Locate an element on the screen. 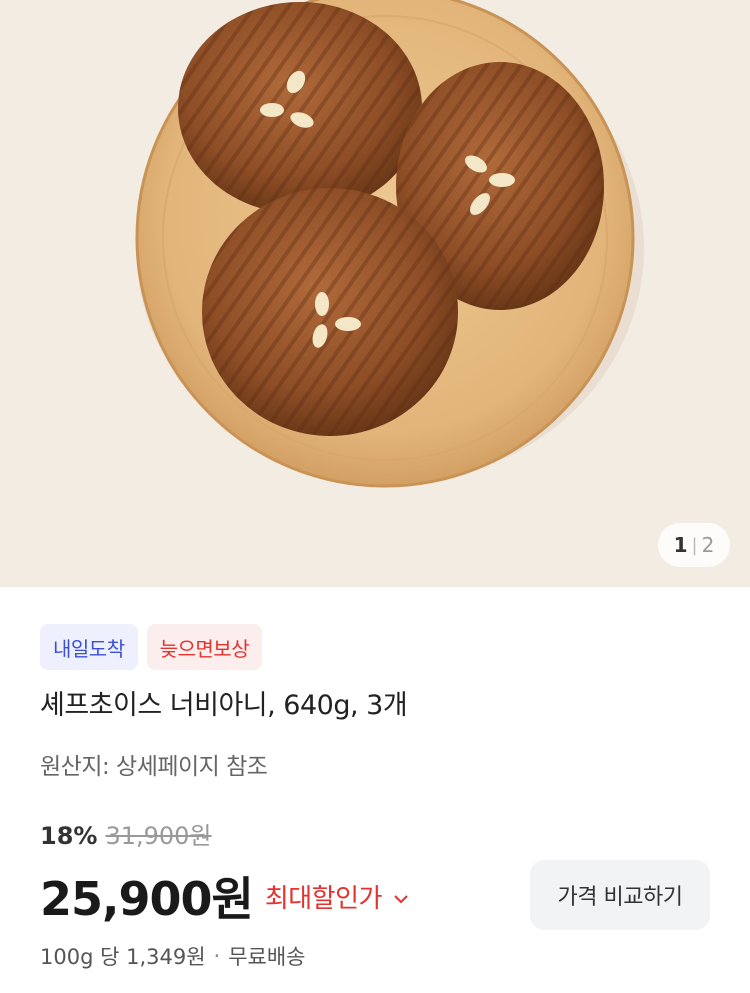  product-origin: 원산지: 상세페이지 참조 is located at coordinates (154, 767).